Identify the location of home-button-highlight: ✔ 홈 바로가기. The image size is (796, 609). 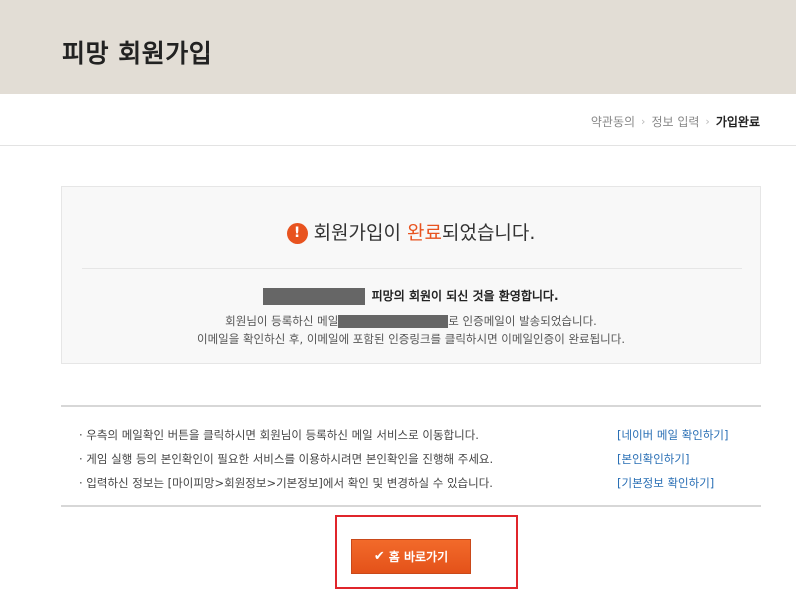
(426, 552).